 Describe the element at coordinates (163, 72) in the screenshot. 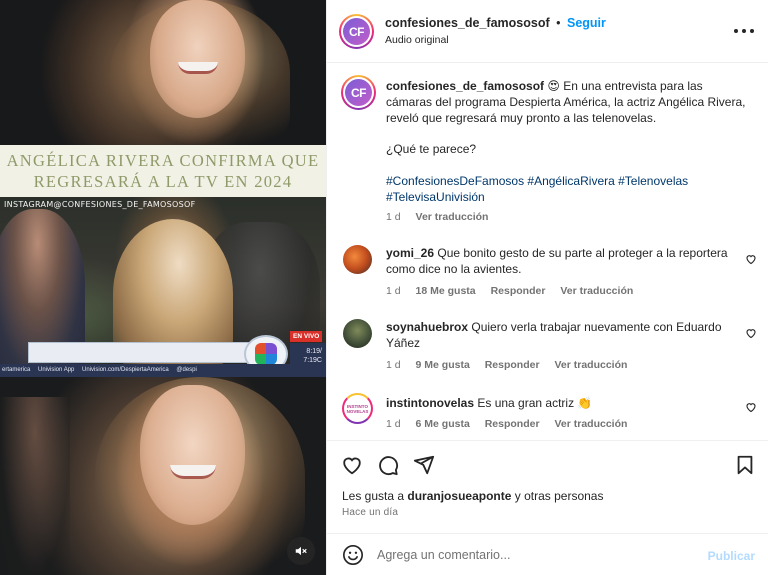

I see `blurred-photo-top` at that location.